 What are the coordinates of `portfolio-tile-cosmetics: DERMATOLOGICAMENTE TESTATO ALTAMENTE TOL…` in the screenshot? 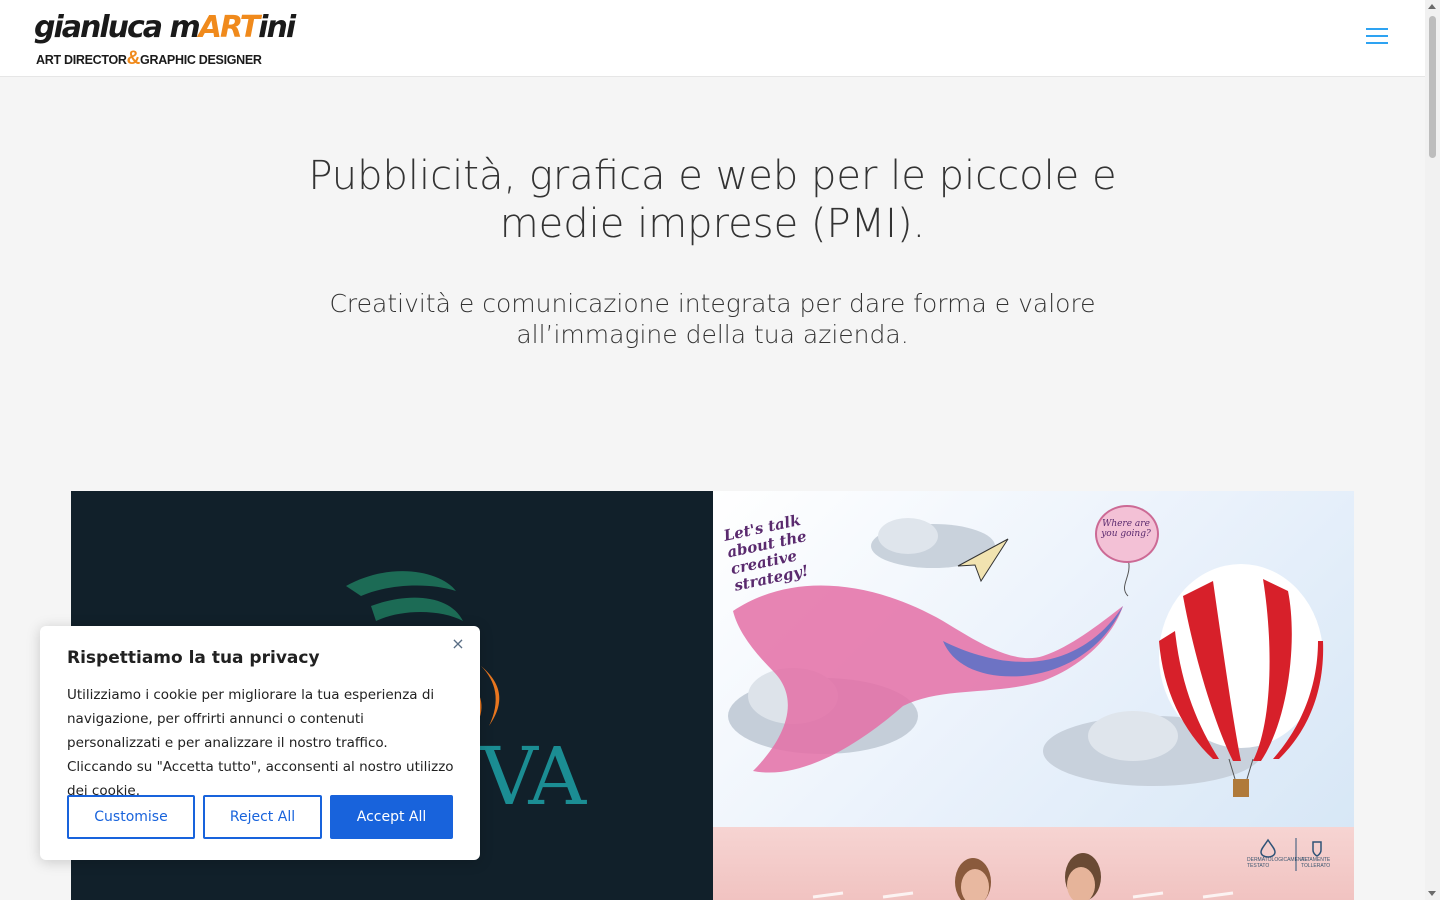 It's located at (1033, 863).